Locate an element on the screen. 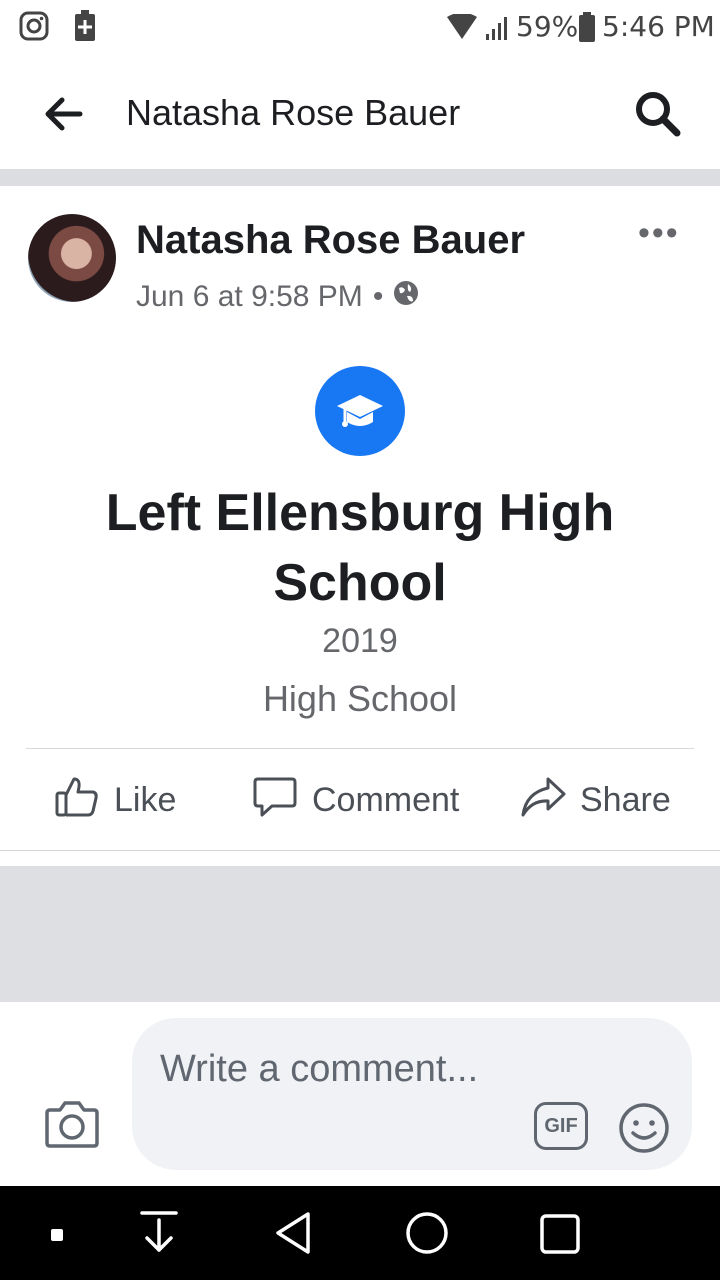 Image resolution: width=720 pixels, height=1280 pixels. app-header: Natasha Rose Bauer is located at coordinates (360, 113).